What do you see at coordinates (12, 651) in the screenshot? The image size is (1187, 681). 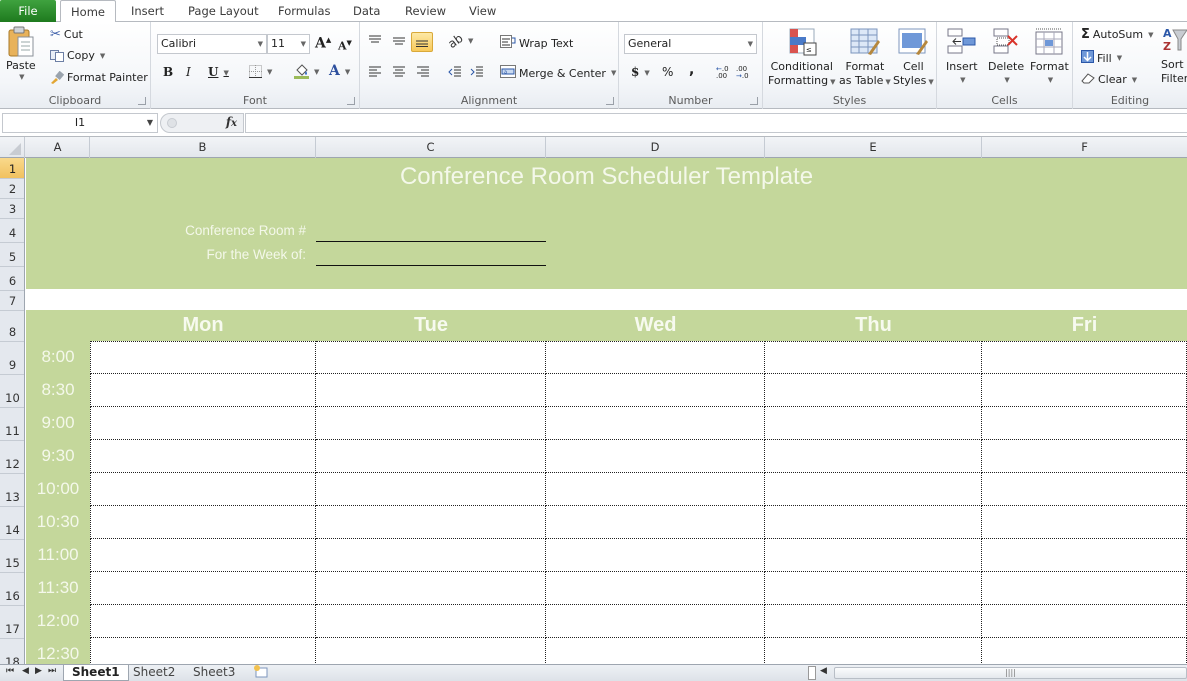 I see `row-header-18: 18` at bounding box center [12, 651].